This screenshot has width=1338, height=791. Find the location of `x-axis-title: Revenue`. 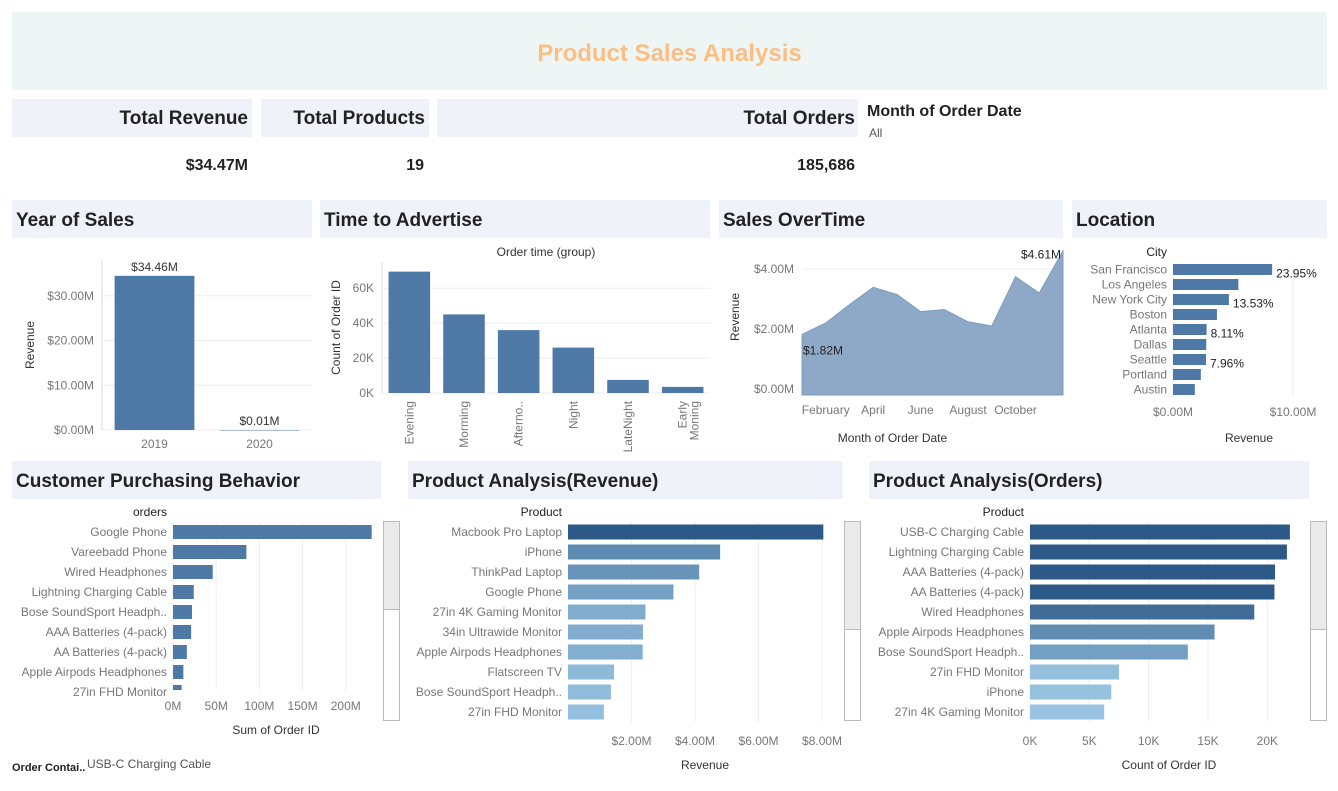

x-axis-title: Revenue is located at coordinates (1249, 438).